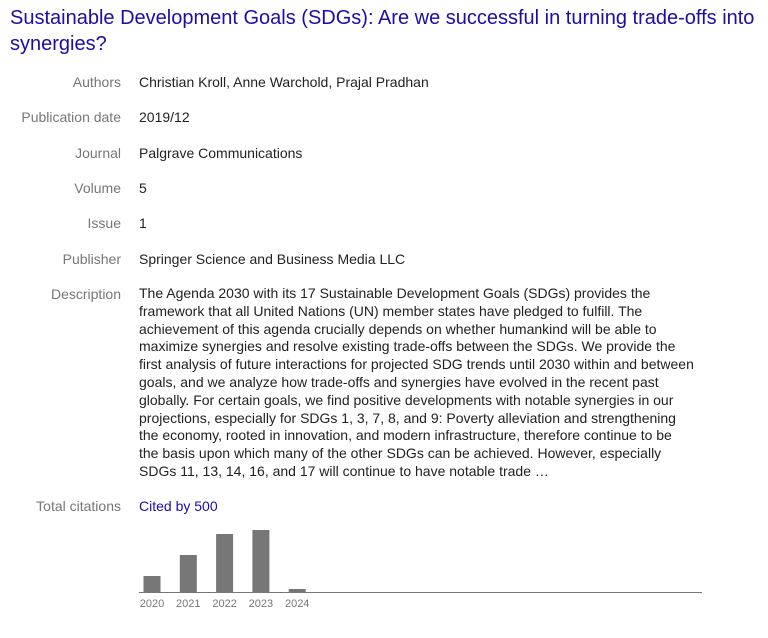 This screenshot has width=768, height=638. I want to click on citation-bar-2020, so click(152, 584).